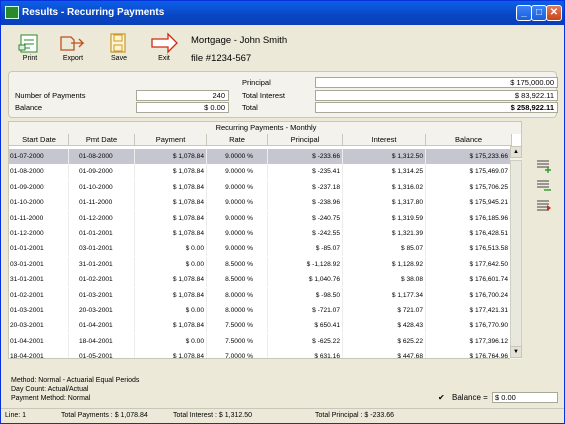 The image size is (565, 424). I want to click on grid-scrollbar: ▲ ▼, so click(516, 252).